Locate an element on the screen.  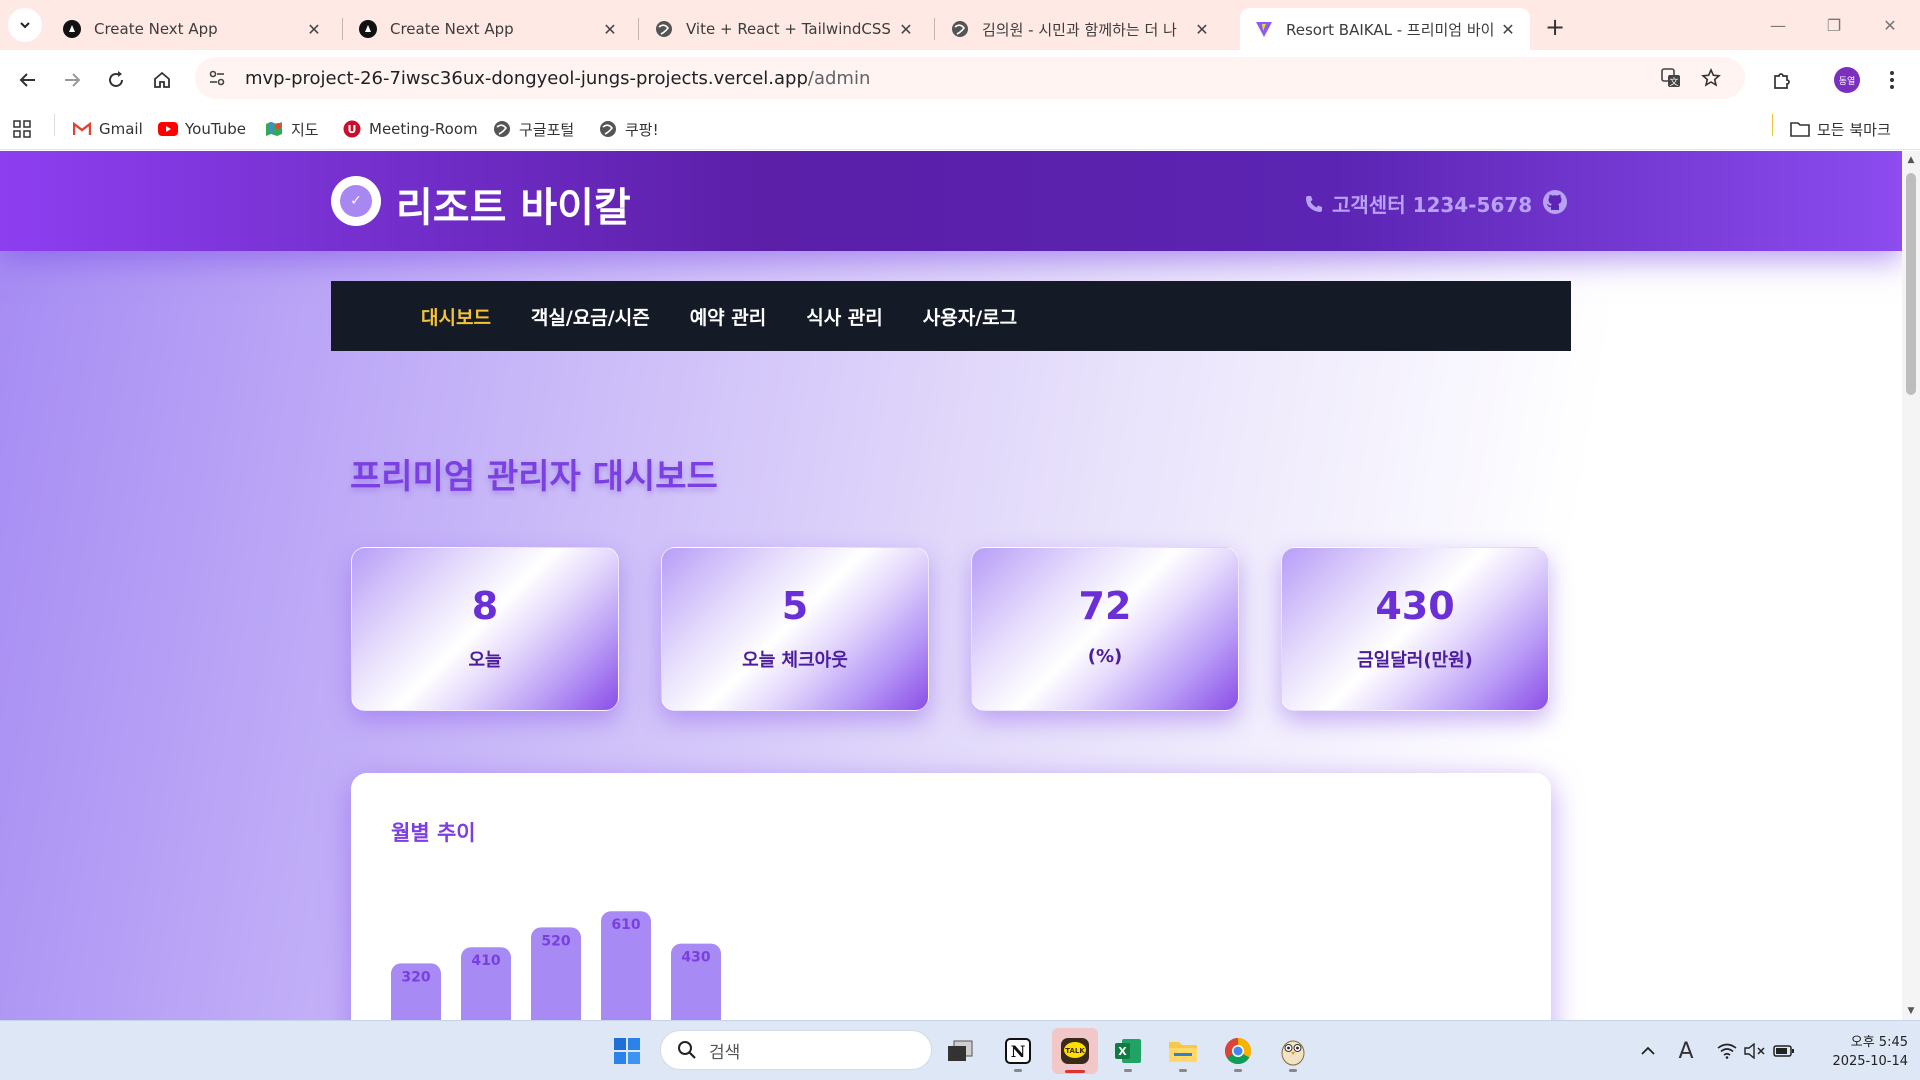
stat-value: 8 is located at coordinates (485, 606).